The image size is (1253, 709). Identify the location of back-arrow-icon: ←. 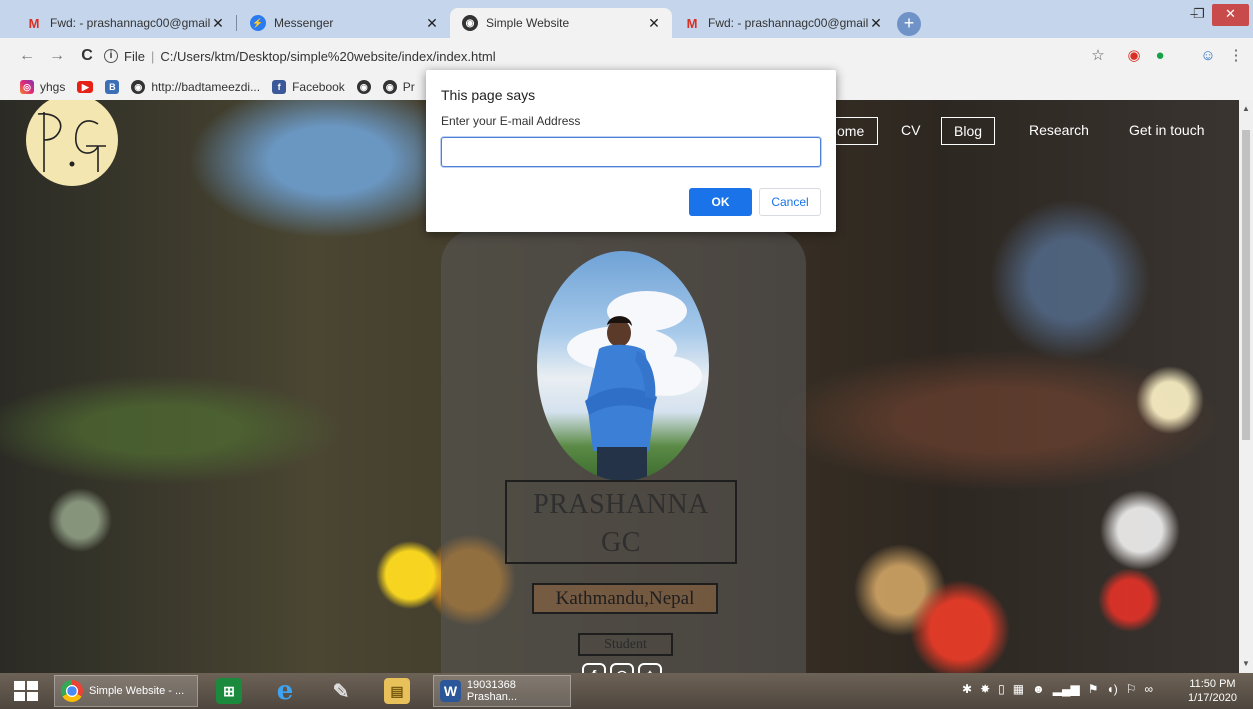
(27, 56).